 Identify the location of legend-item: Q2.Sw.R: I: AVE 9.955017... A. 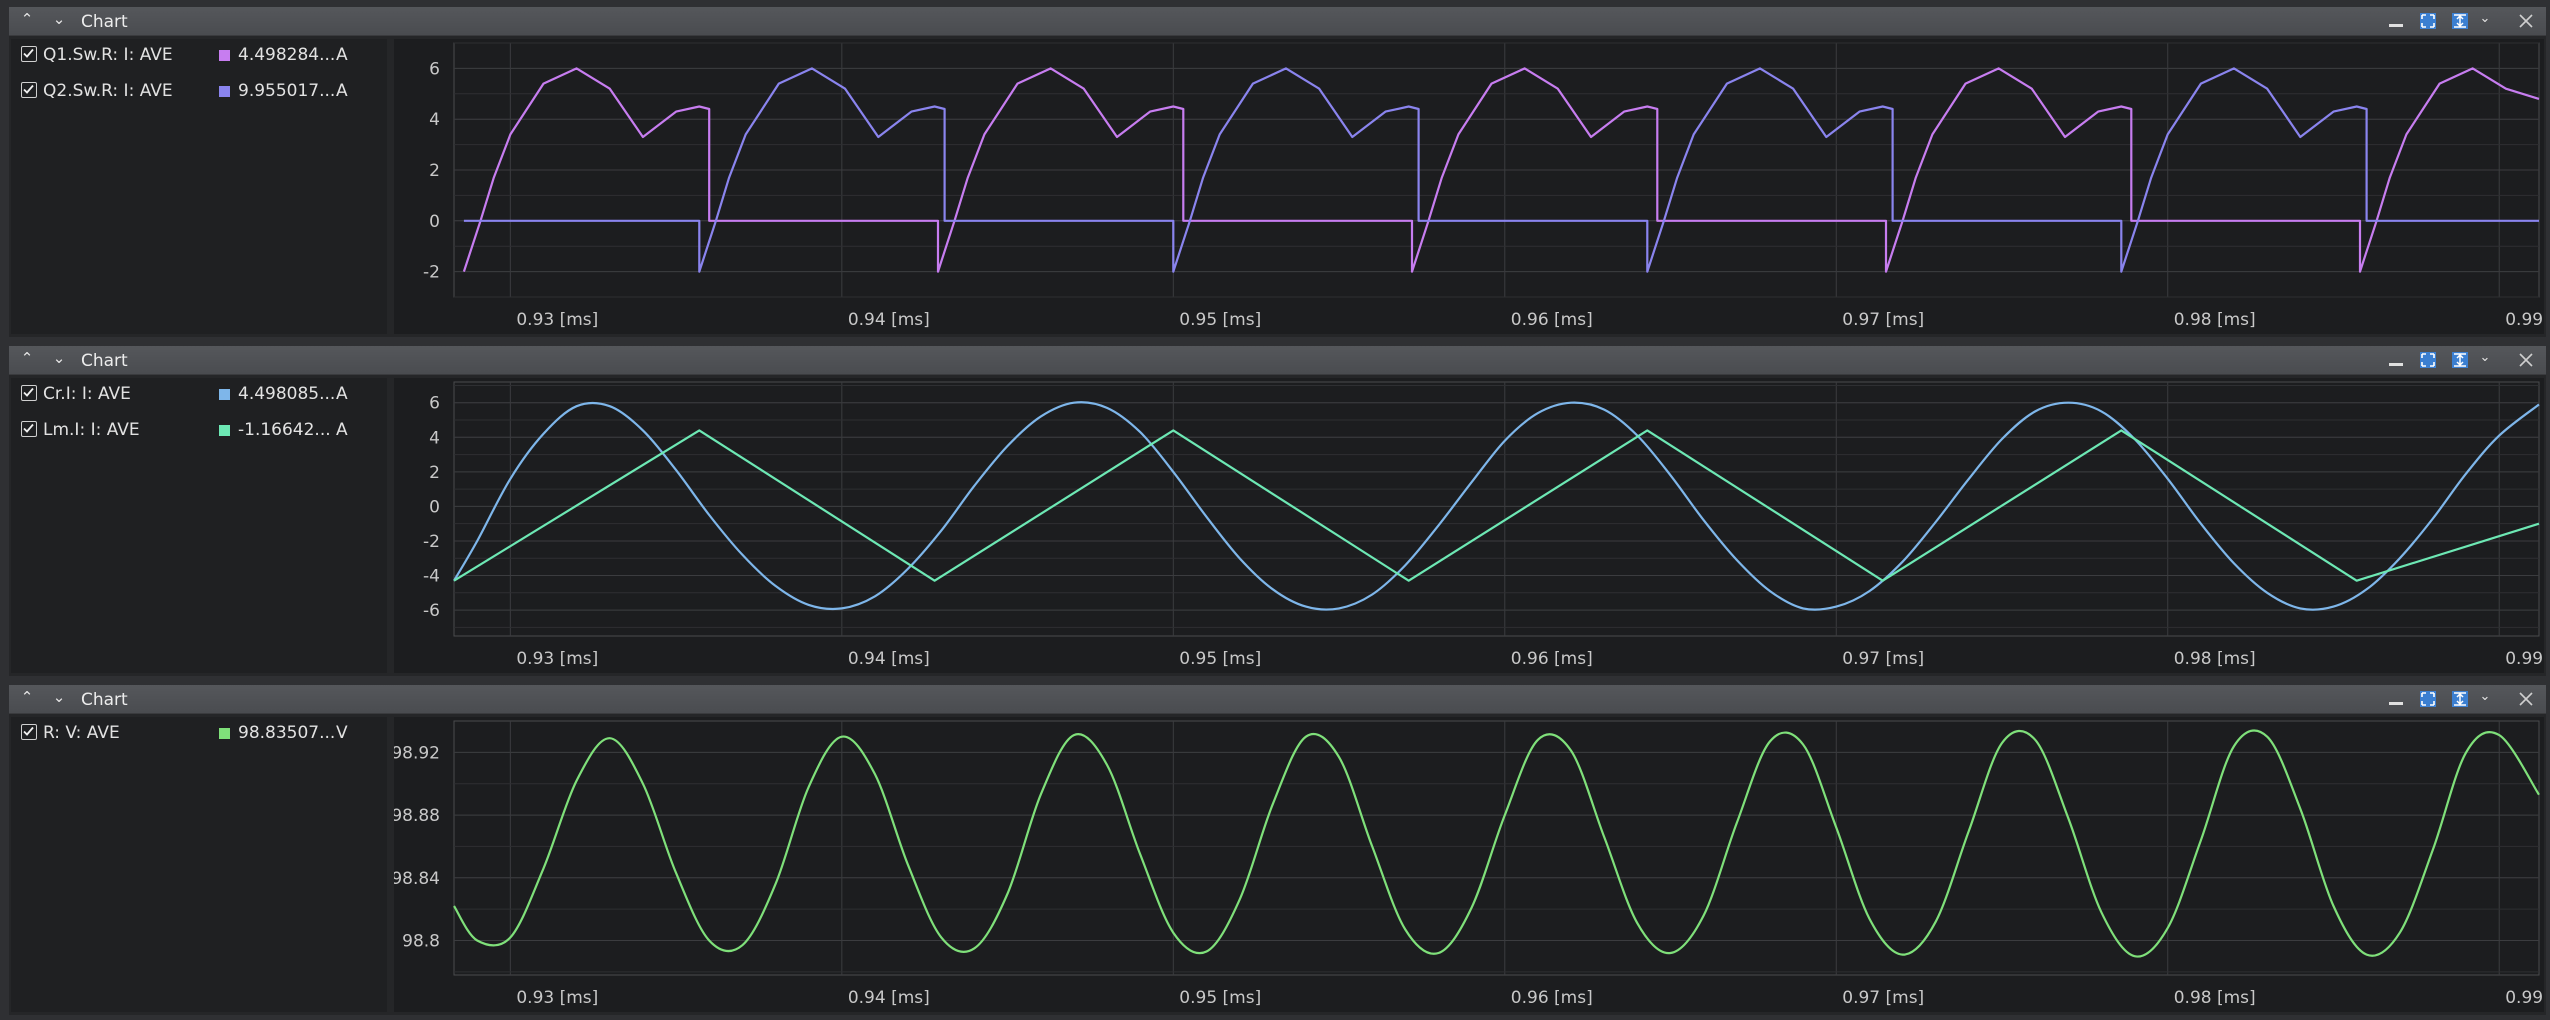
(199, 91).